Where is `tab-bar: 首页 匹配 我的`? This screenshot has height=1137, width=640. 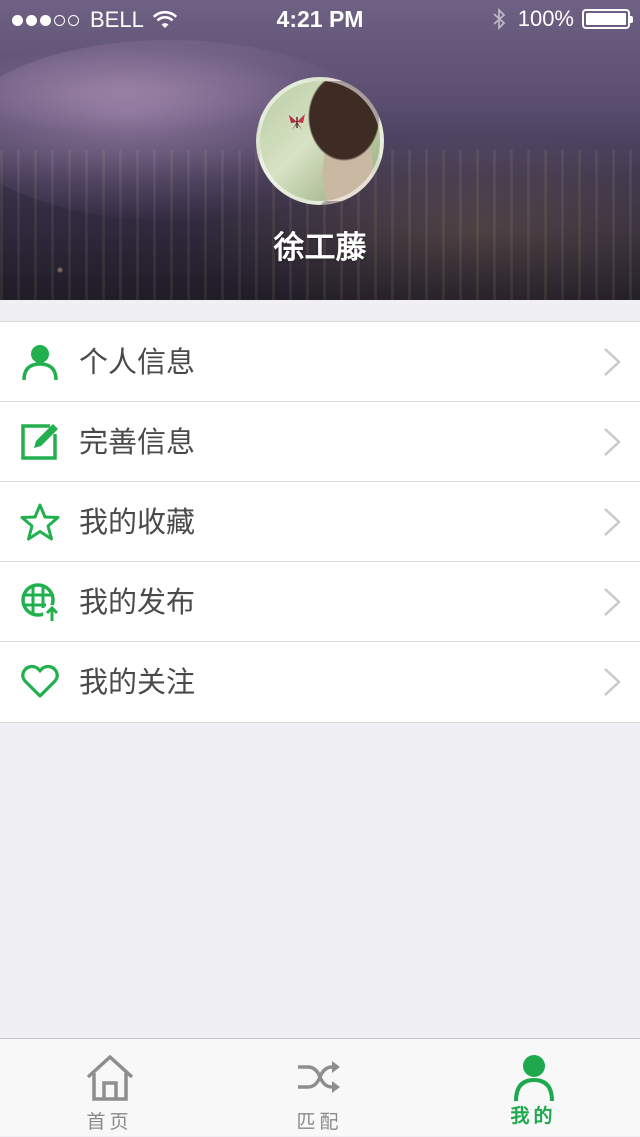 tab-bar: 首页 匹配 我的 is located at coordinates (320, 1087).